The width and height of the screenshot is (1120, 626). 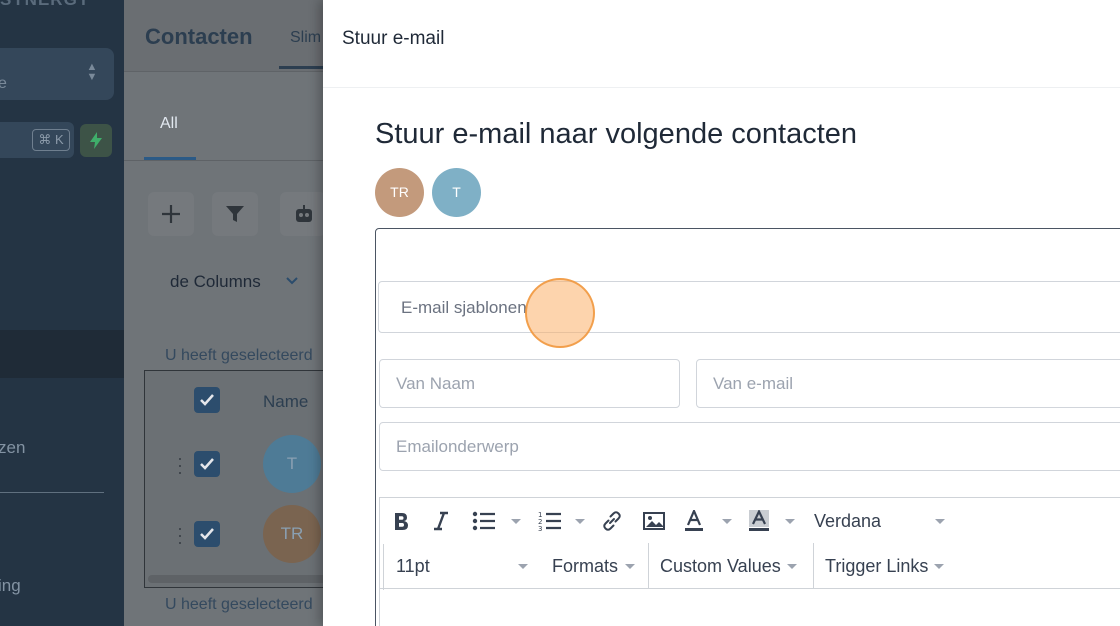 What do you see at coordinates (52, 492) in the screenshot?
I see `sidebar-divider` at bounding box center [52, 492].